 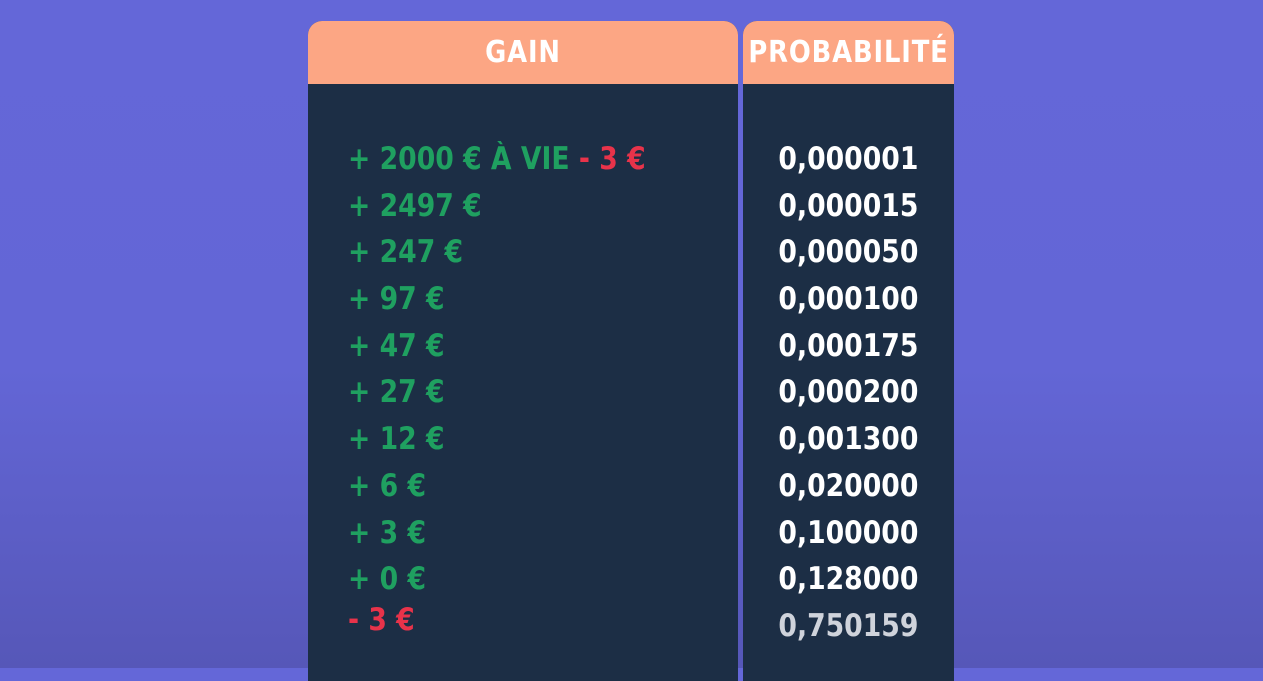 I want to click on probability-row-4: 0,000100, so click(x=848, y=299).